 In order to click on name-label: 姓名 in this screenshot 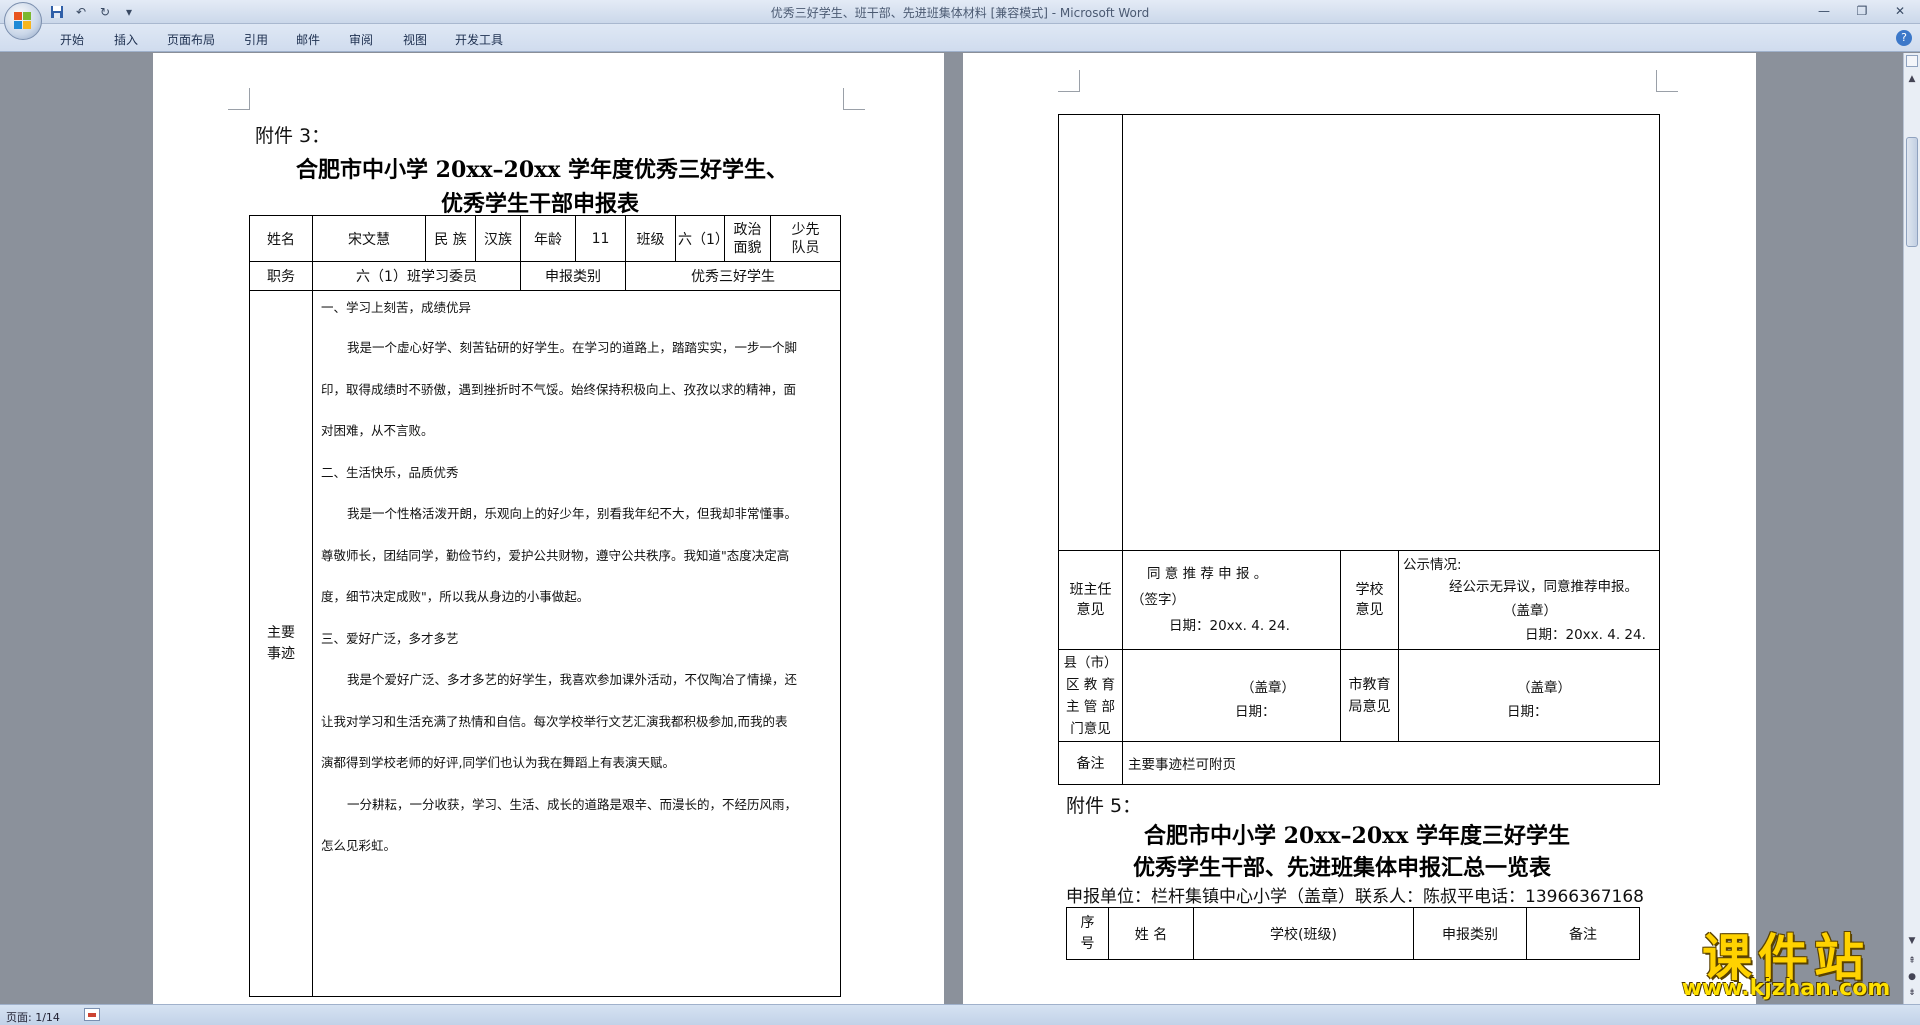, I will do `click(281, 238)`.